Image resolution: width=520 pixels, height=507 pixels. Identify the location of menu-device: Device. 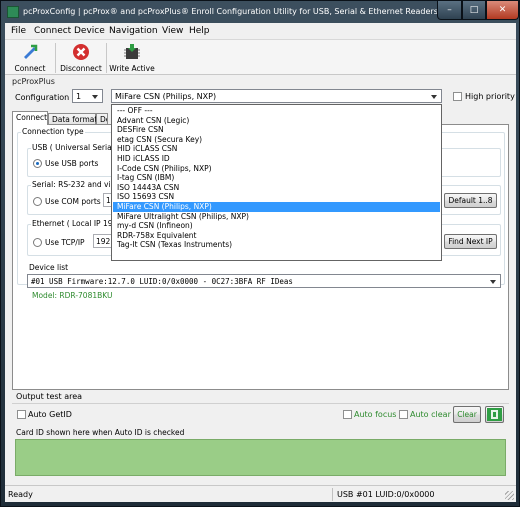
(89, 31).